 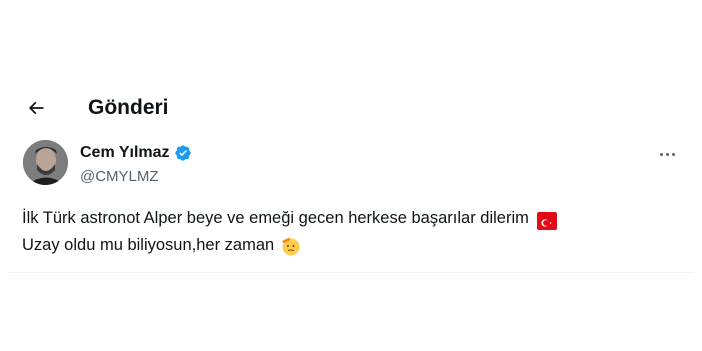 I want to click on post-header: Gönderi, so click(x=351, y=108).